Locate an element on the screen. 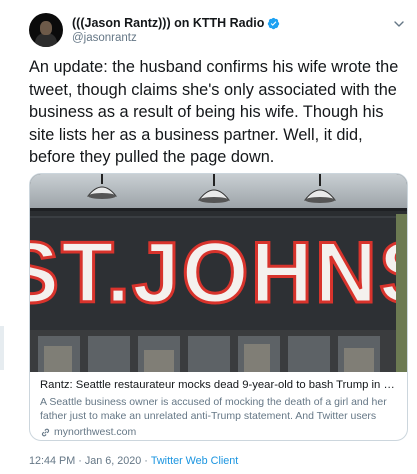 The height and width of the screenshot is (474, 417). tweet-meta: 12:44 PM · Jan 6, 2020 · Twitter Web Client is located at coordinates (133, 461).